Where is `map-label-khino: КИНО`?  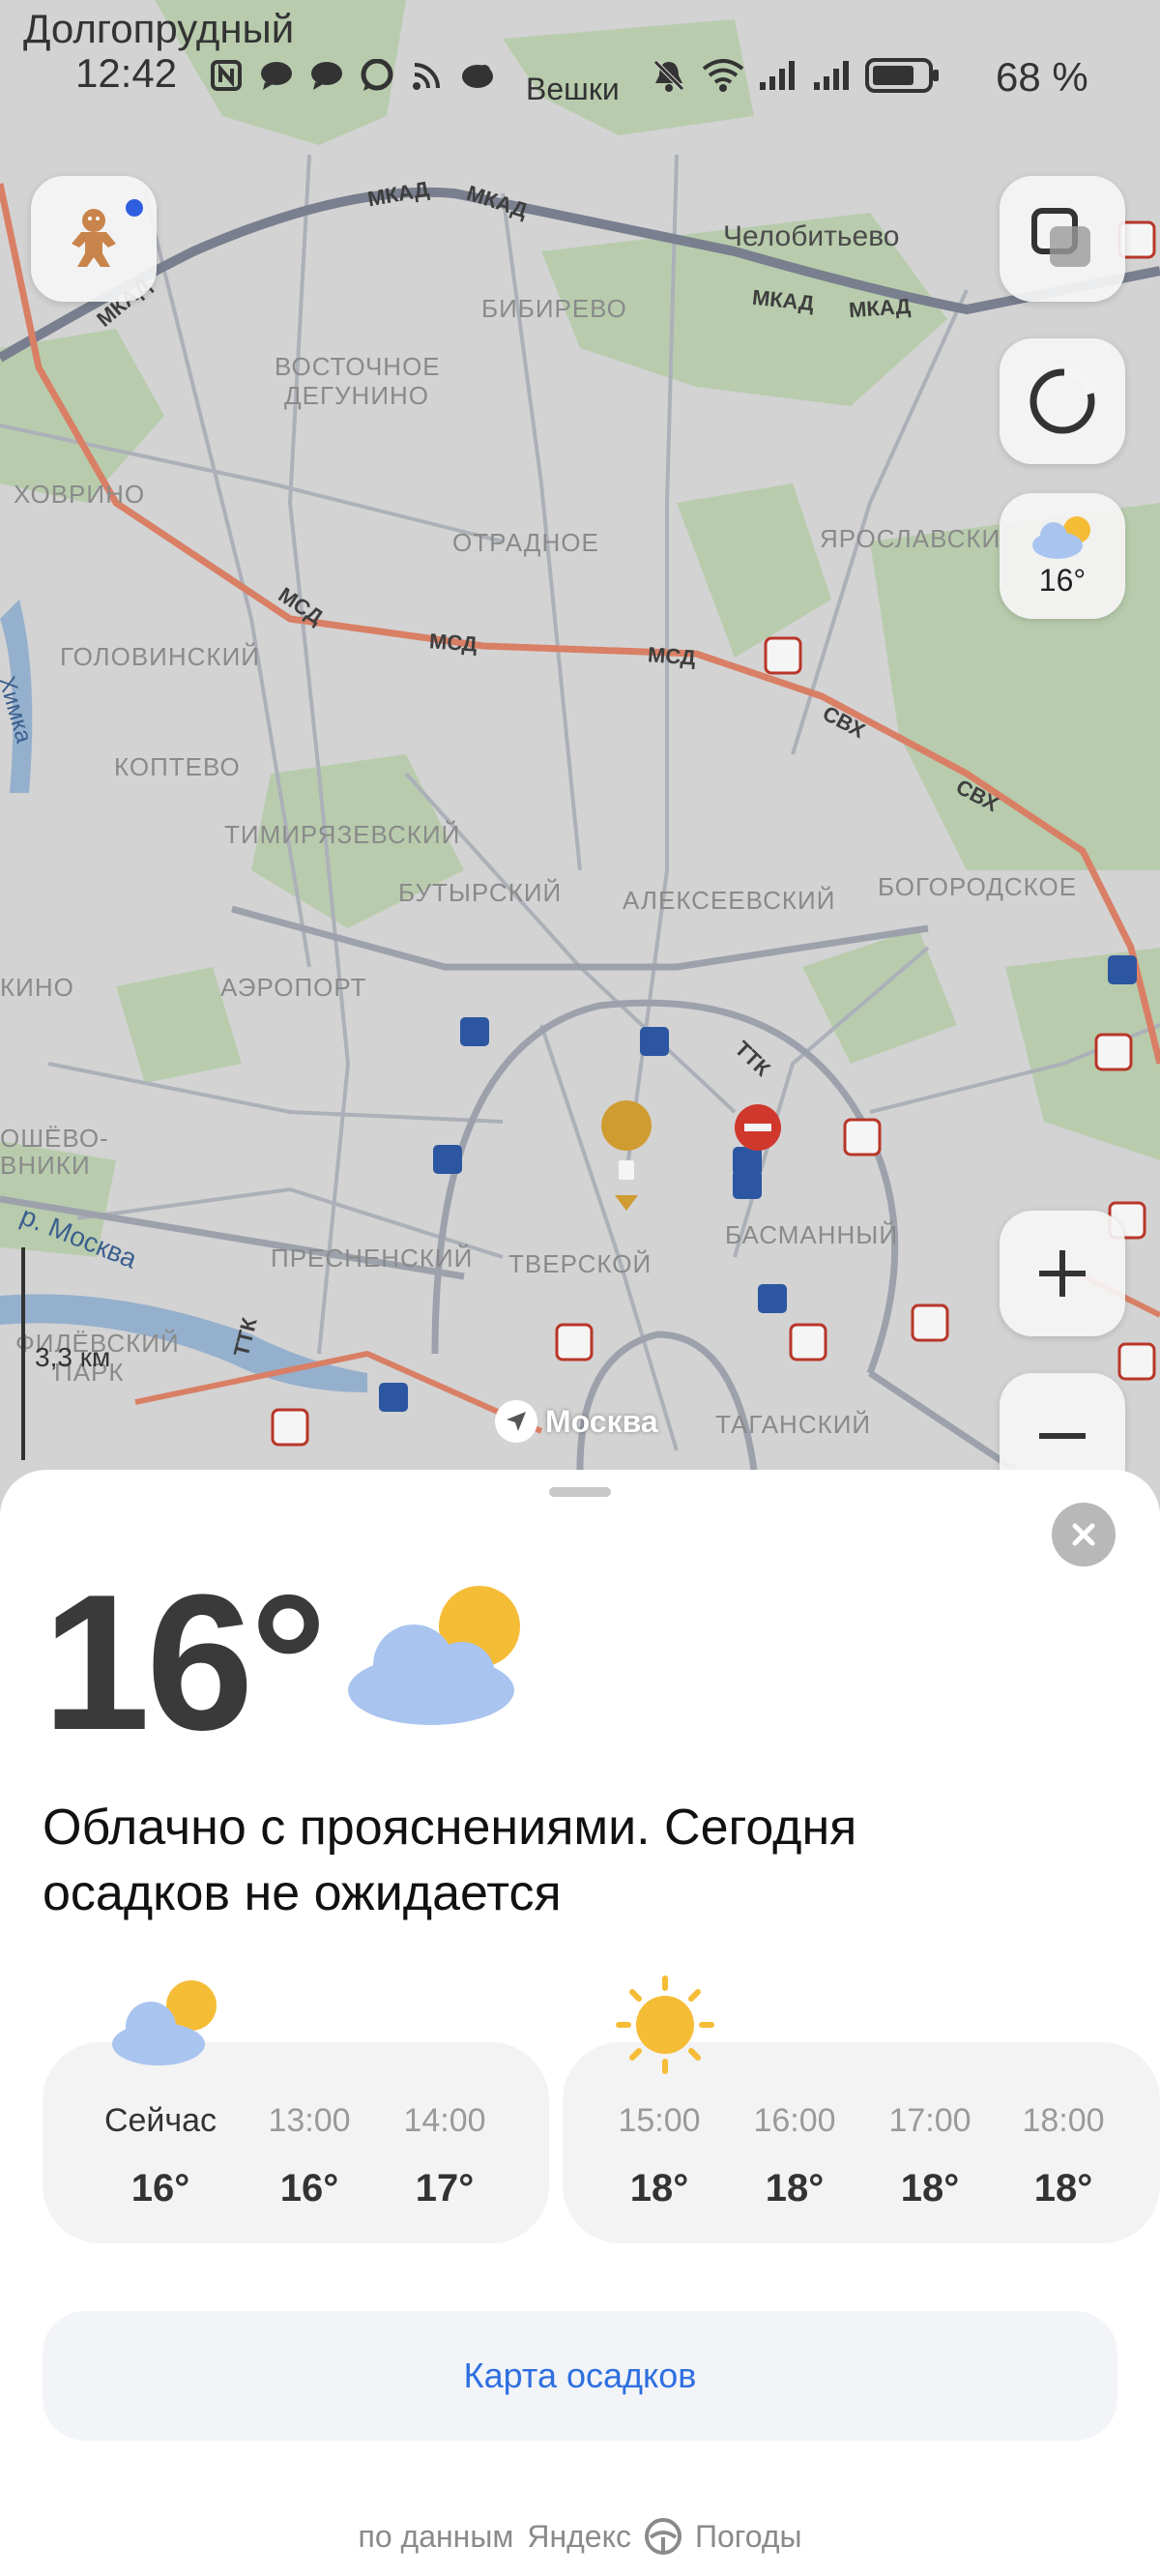
map-label-khino: КИНО is located at coordinates (37, 987).